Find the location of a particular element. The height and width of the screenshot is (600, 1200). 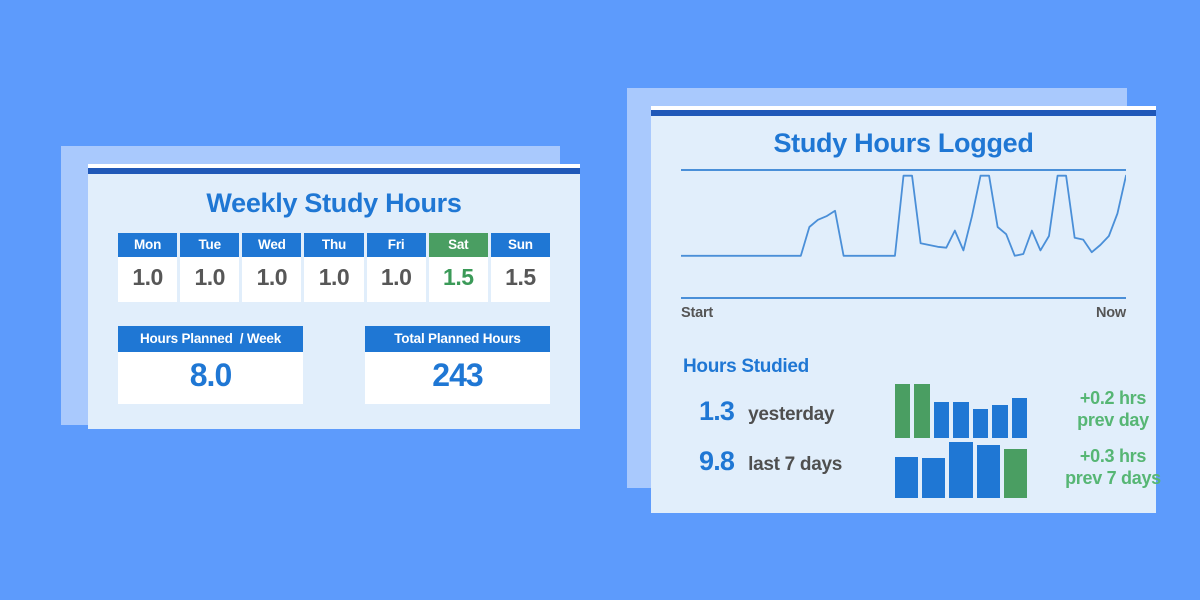

day-header-thu: Thu is located at coordinates (334, 245).